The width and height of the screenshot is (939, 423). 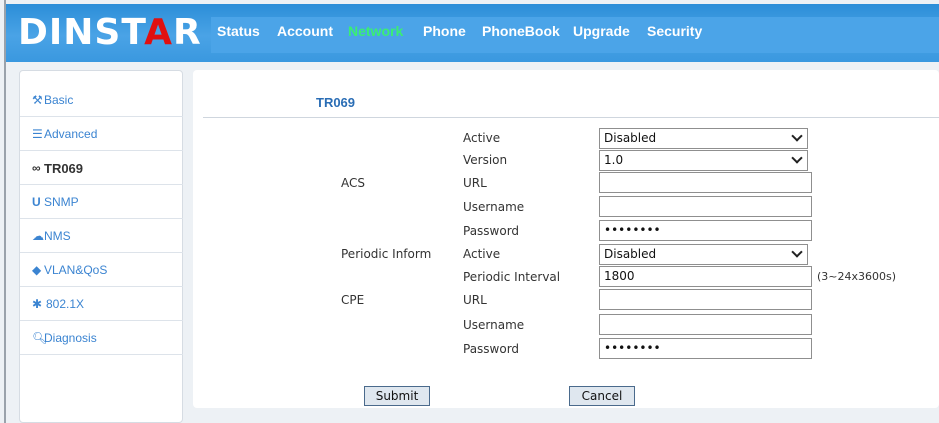 What do you see at coordinates (703, 160) in the screenshot?
I see `acs-version-select: 1.0` at bounding box center [703, 160].